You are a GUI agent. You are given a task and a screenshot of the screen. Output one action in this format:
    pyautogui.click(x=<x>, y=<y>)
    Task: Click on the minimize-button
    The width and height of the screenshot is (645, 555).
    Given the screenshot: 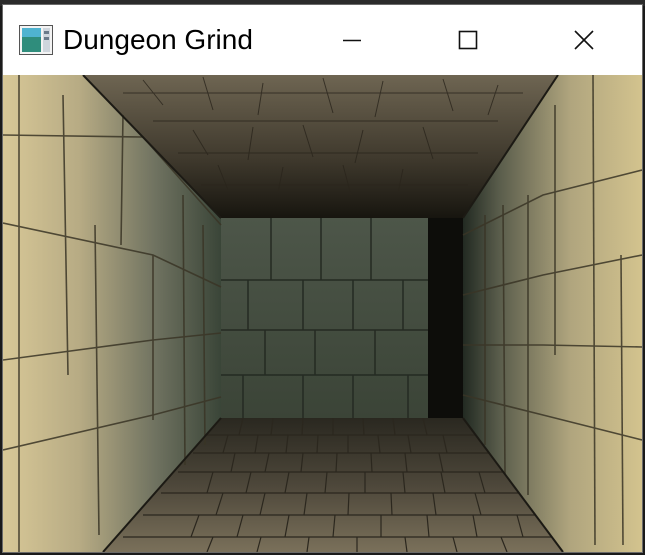 What is the action you would take?
    pyautogui.click(x=352, y=40)
    